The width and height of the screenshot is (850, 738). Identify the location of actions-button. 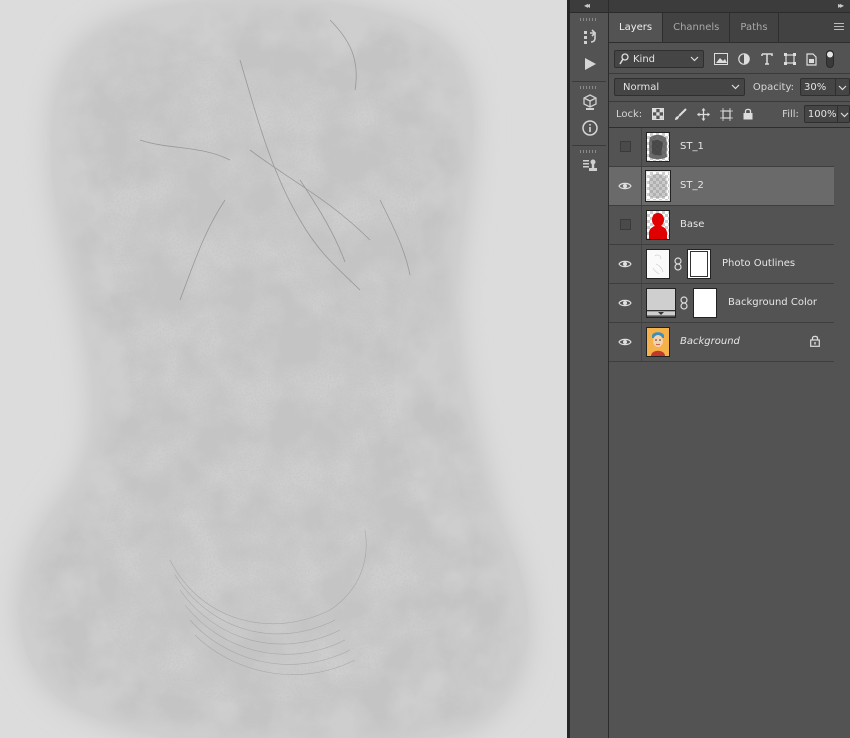
(589, 64).